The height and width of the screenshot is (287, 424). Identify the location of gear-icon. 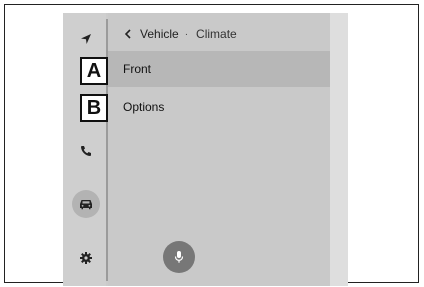
(86, 258).